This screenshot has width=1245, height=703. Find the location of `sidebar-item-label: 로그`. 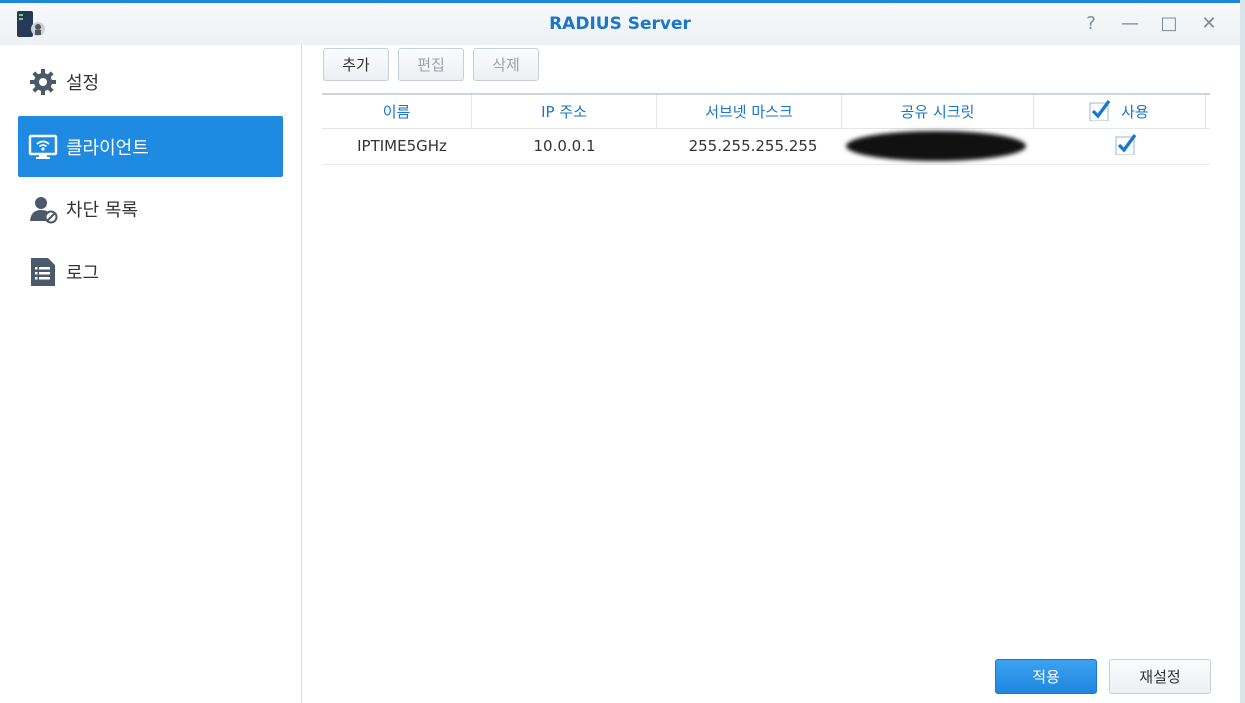

sidebar-item-label: 로그 is located at coordinates (83, 273).